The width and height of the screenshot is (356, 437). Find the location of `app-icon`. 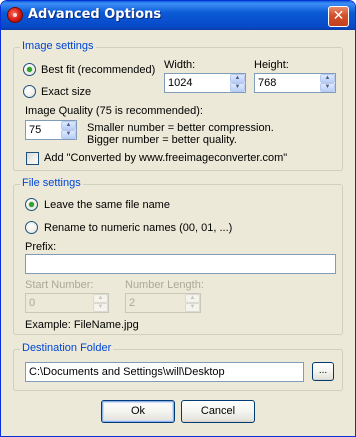

app-icon is located at coordinates (15, 15).